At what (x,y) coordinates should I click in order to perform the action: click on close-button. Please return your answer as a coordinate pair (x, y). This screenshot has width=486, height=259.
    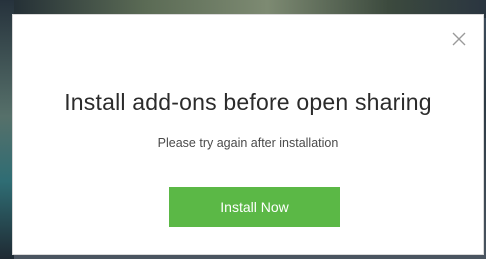
    Looking at the image, I should click on (459, 39).